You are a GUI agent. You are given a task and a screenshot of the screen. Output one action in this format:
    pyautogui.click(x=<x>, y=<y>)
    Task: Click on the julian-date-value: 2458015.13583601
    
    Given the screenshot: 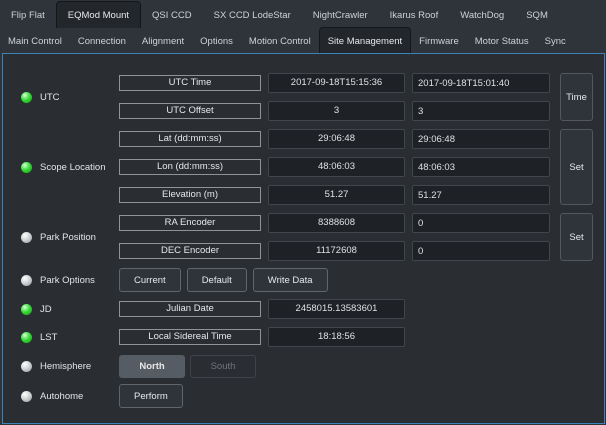 What is the action you would take?
    pyautogui.click(x=336, y=309)
    